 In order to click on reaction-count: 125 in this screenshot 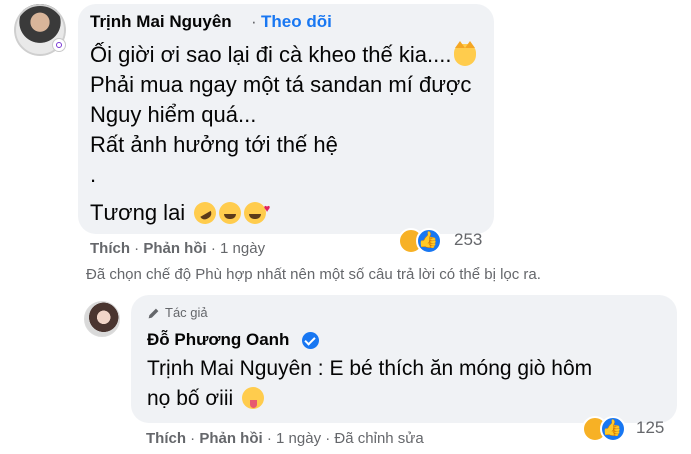, I will do `click(650, 427)`.